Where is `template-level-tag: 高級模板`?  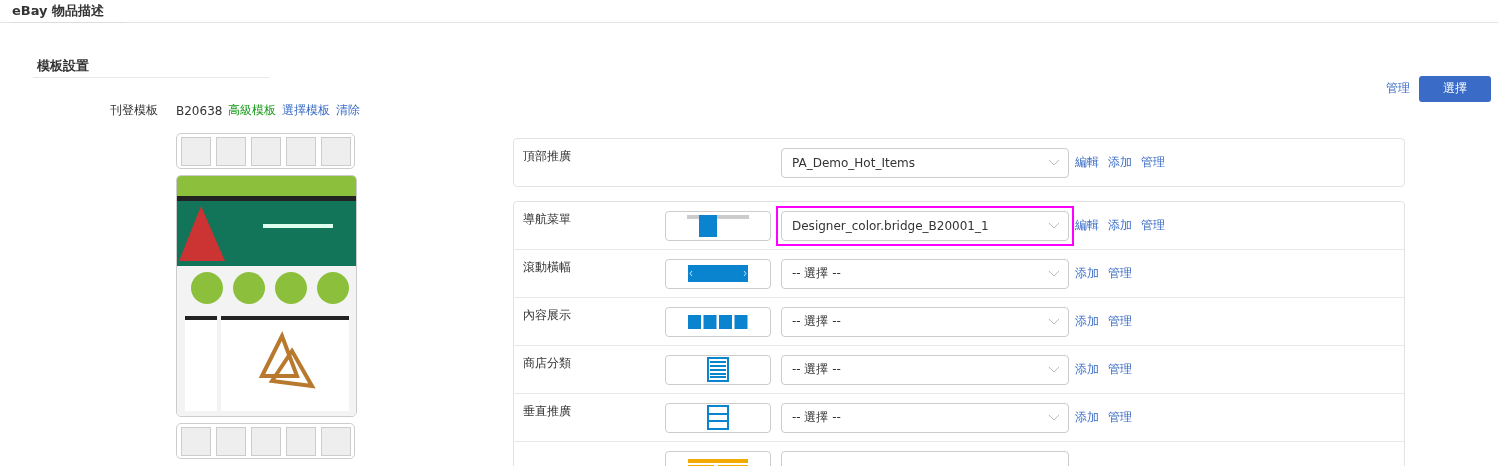
template-level-tag: 高級模板 is located at coordinates (252, 110).